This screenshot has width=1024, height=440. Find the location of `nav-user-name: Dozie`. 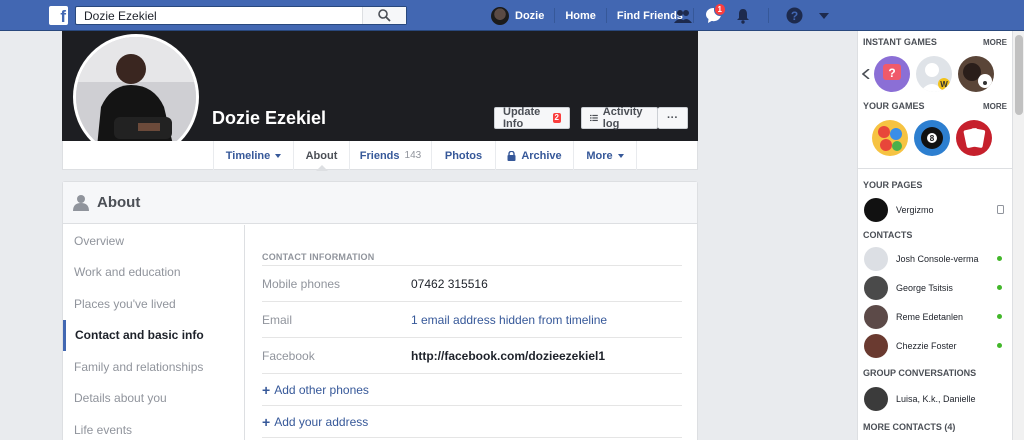

nav-user-name: Dozie is located at coordinates (529, 16).